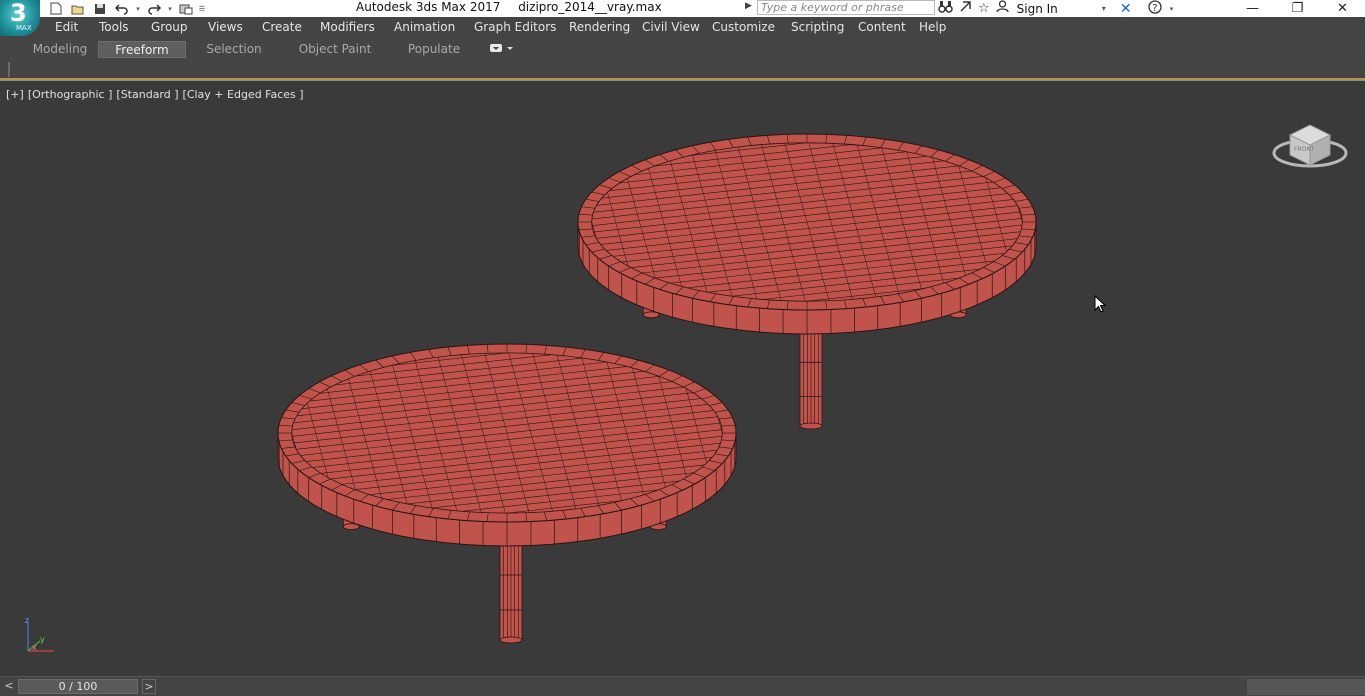  What do you see at coordinates (750, 8) in the screenshot?
I see `search-expand-icon: ▶` at bounding box center [750, 8].